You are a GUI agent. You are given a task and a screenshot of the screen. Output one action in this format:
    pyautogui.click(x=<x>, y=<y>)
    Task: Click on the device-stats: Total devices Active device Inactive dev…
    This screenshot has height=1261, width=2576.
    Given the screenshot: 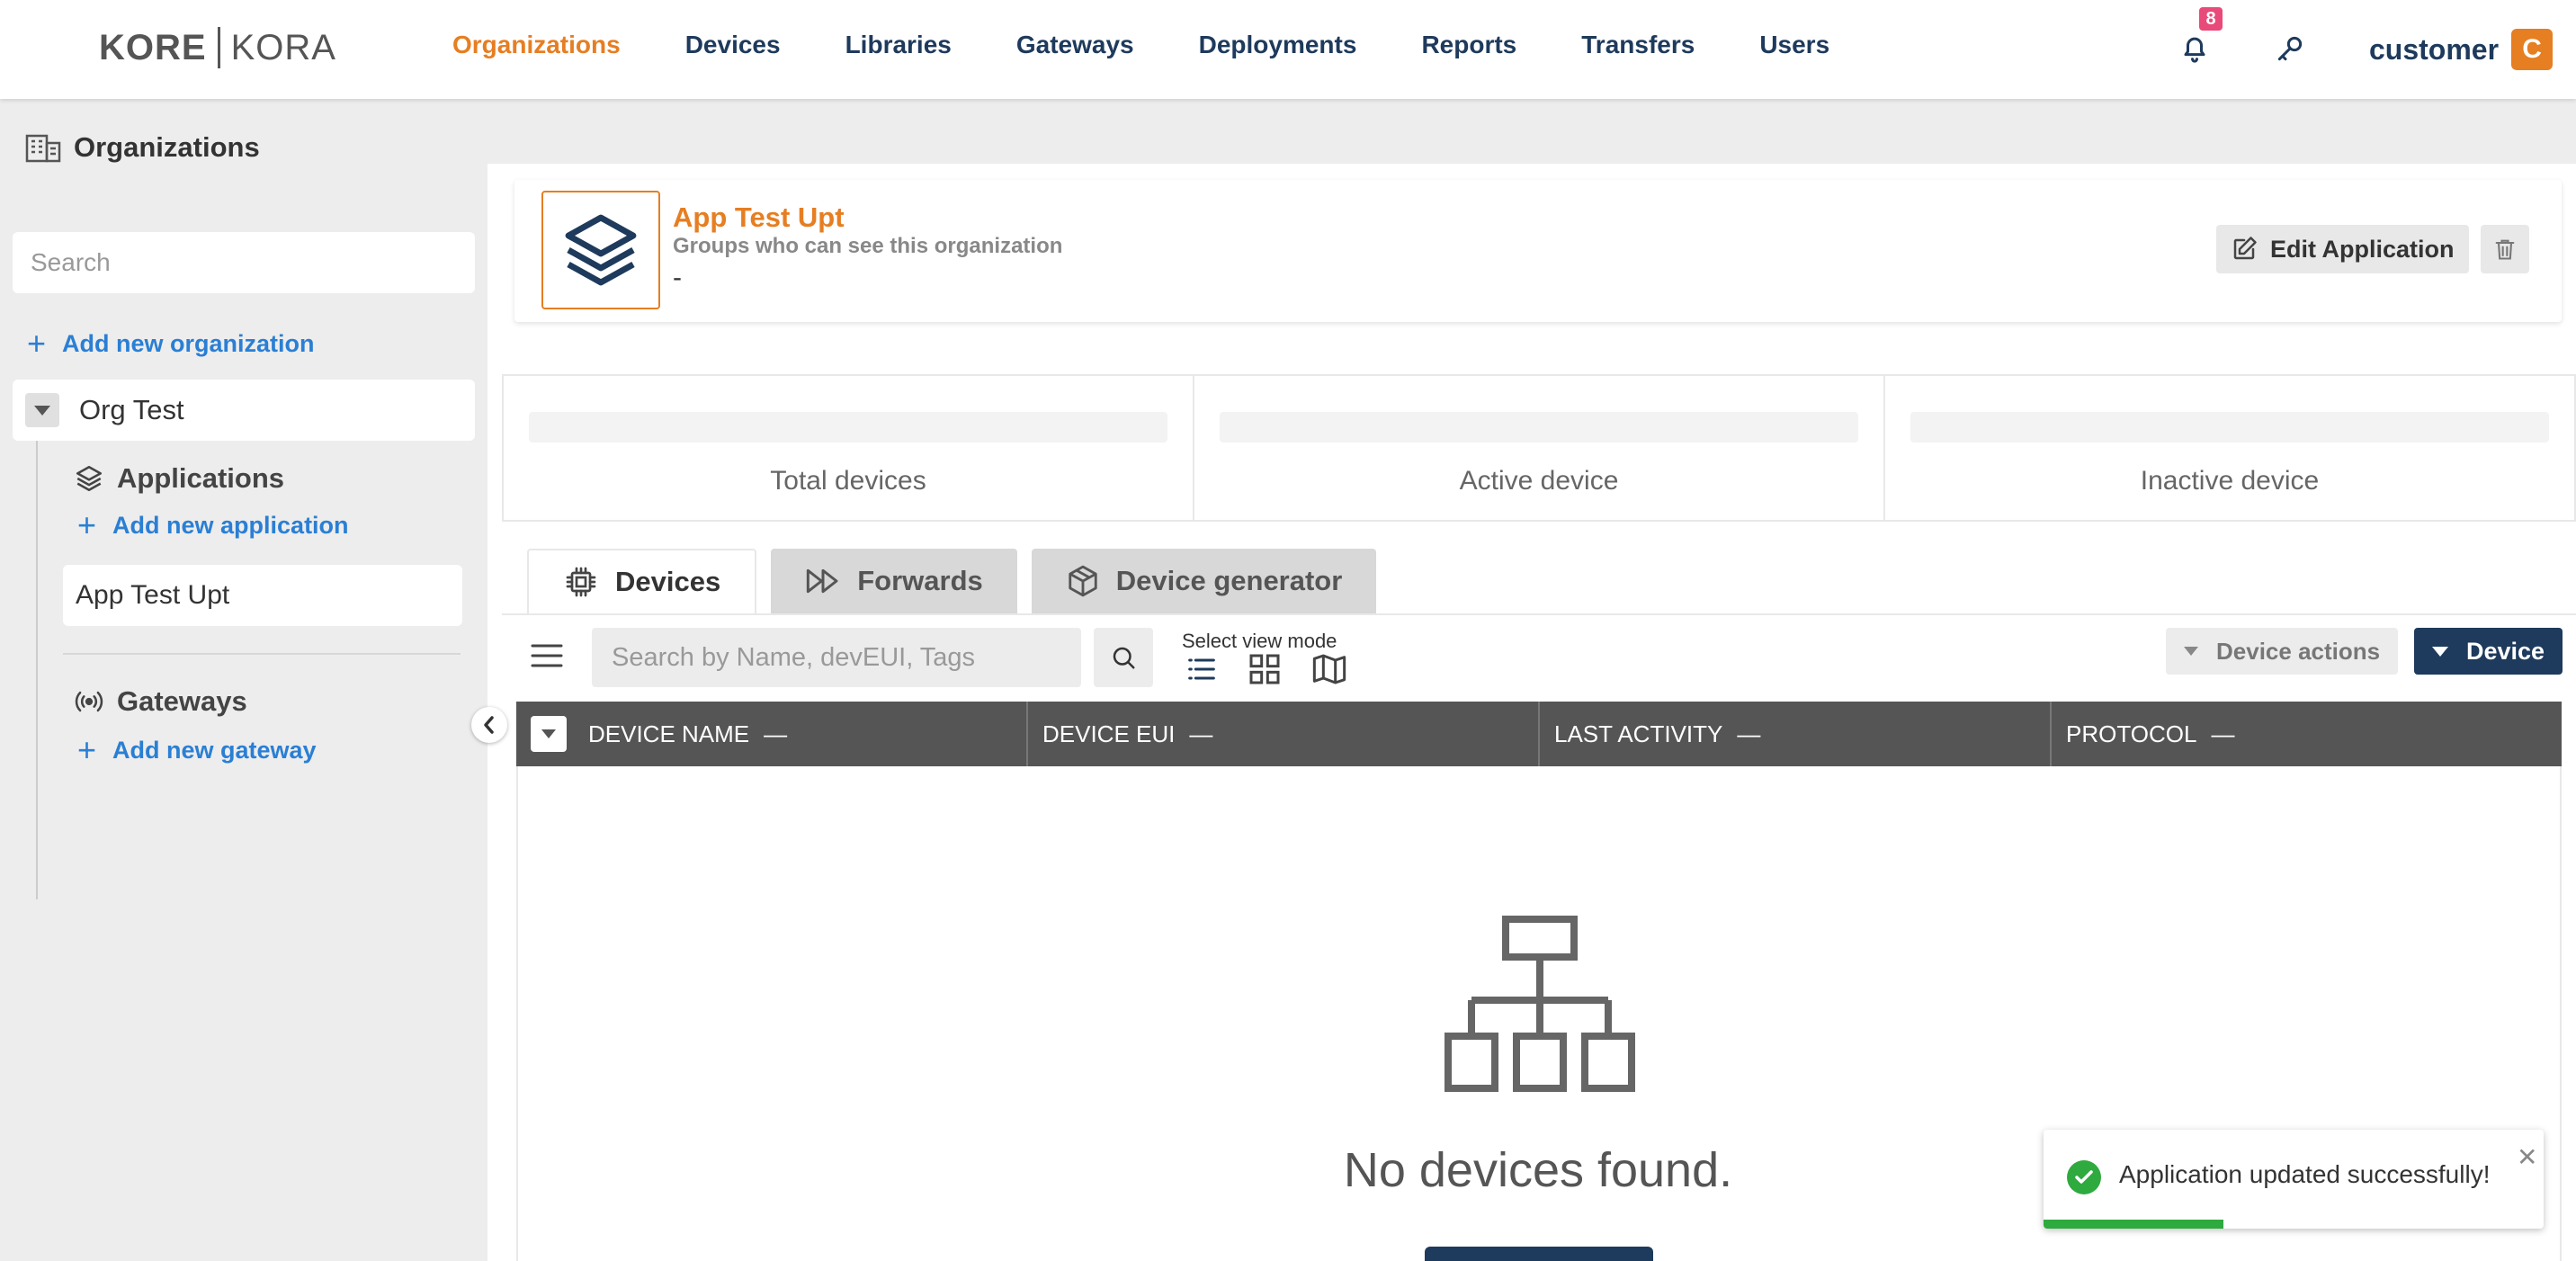 What is the action you would take?
    pyautogui.click(x=1539, y=448)
    